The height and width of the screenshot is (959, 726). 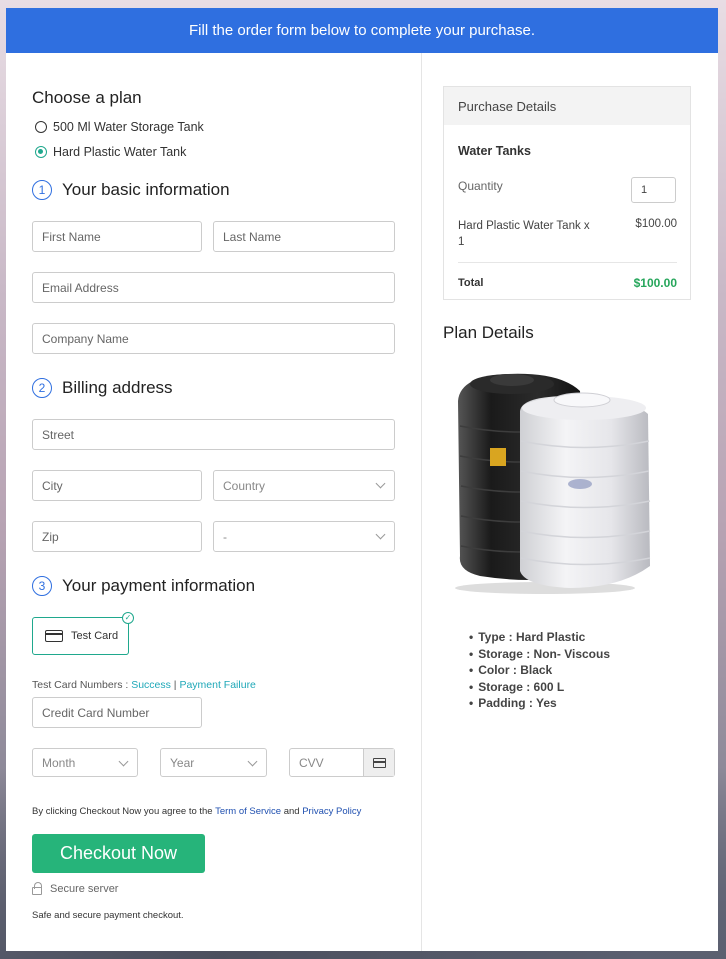 What do you see at coordinates (41, 127) in the screenshot?
I see `radio-icon` at bounding box center [41, 127].